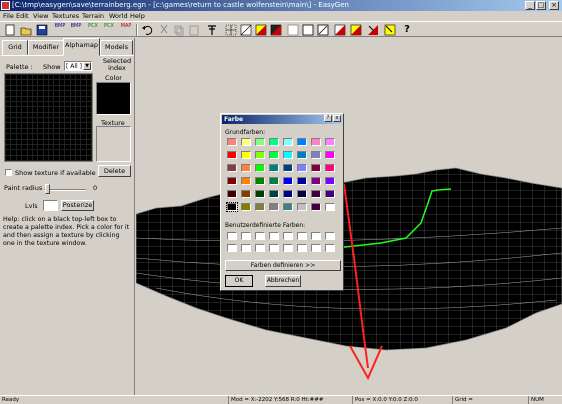 This screenshot has height=404, width=562. I want to click on view-box-icon, so click(293, 30).